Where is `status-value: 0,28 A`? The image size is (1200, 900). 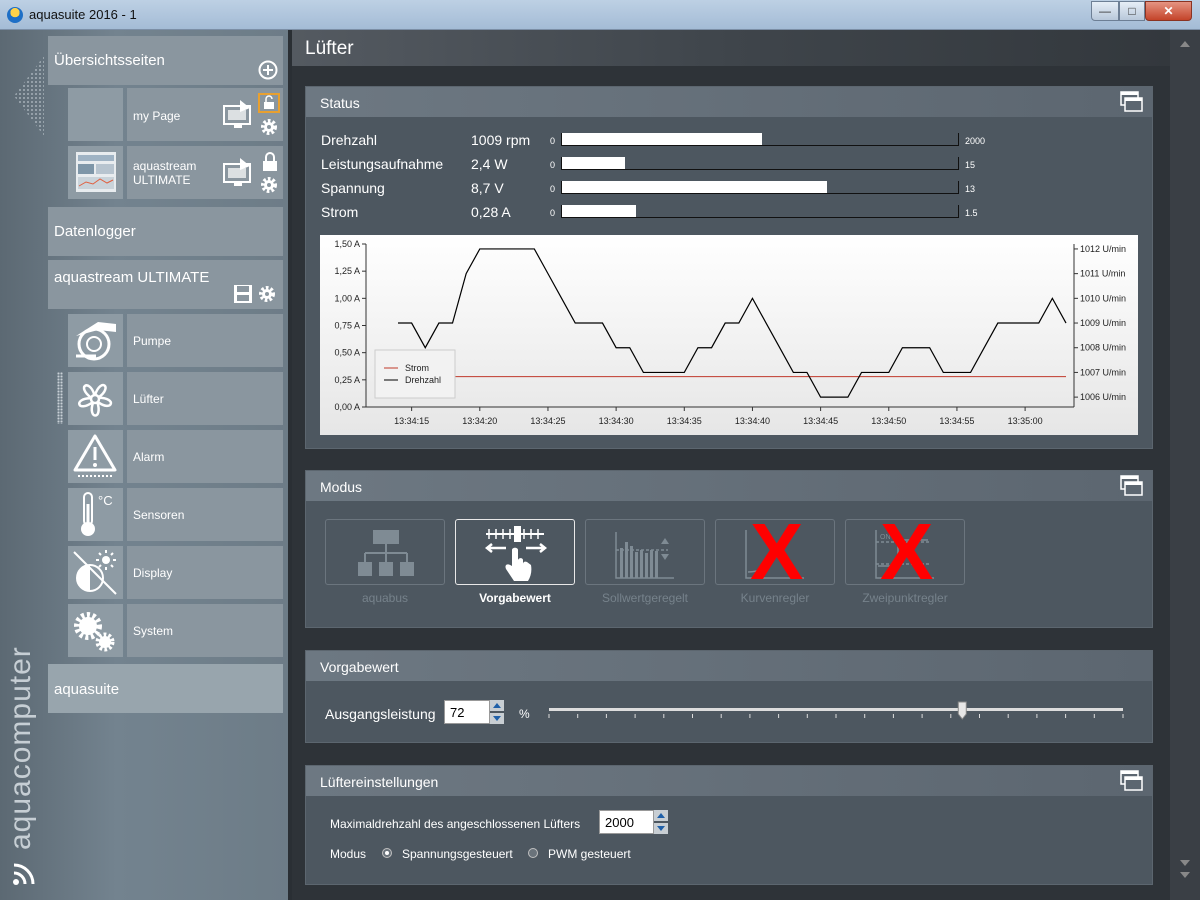 status-value: 0,28 A is located at coordinates (491, 212).